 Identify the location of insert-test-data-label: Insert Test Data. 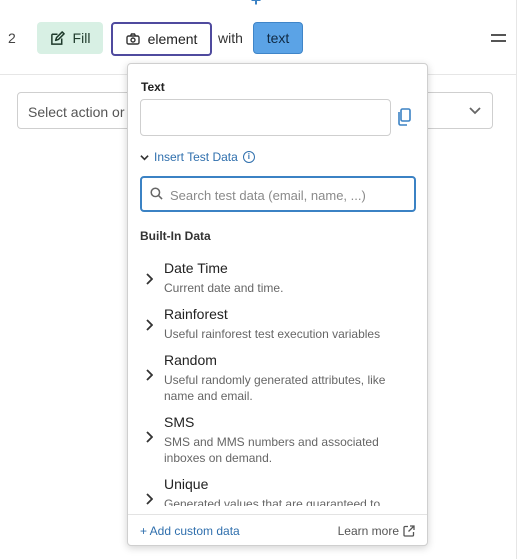
(196, 157).